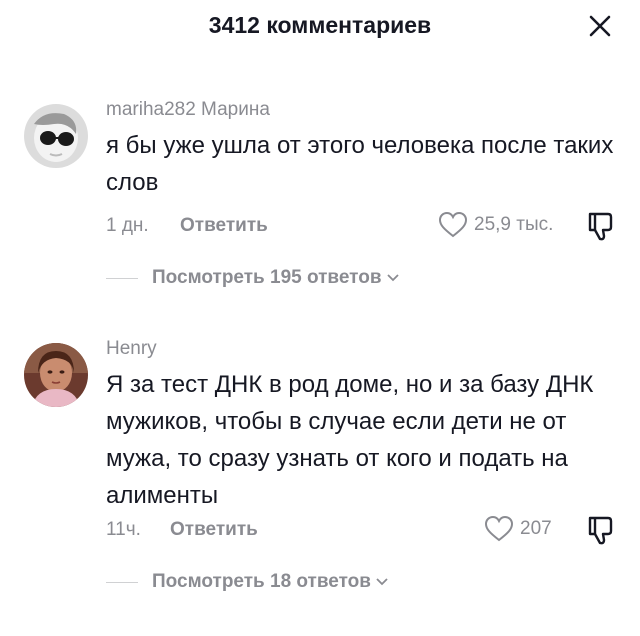  I want to click on comment-time: 11ч., so click(123, 529).